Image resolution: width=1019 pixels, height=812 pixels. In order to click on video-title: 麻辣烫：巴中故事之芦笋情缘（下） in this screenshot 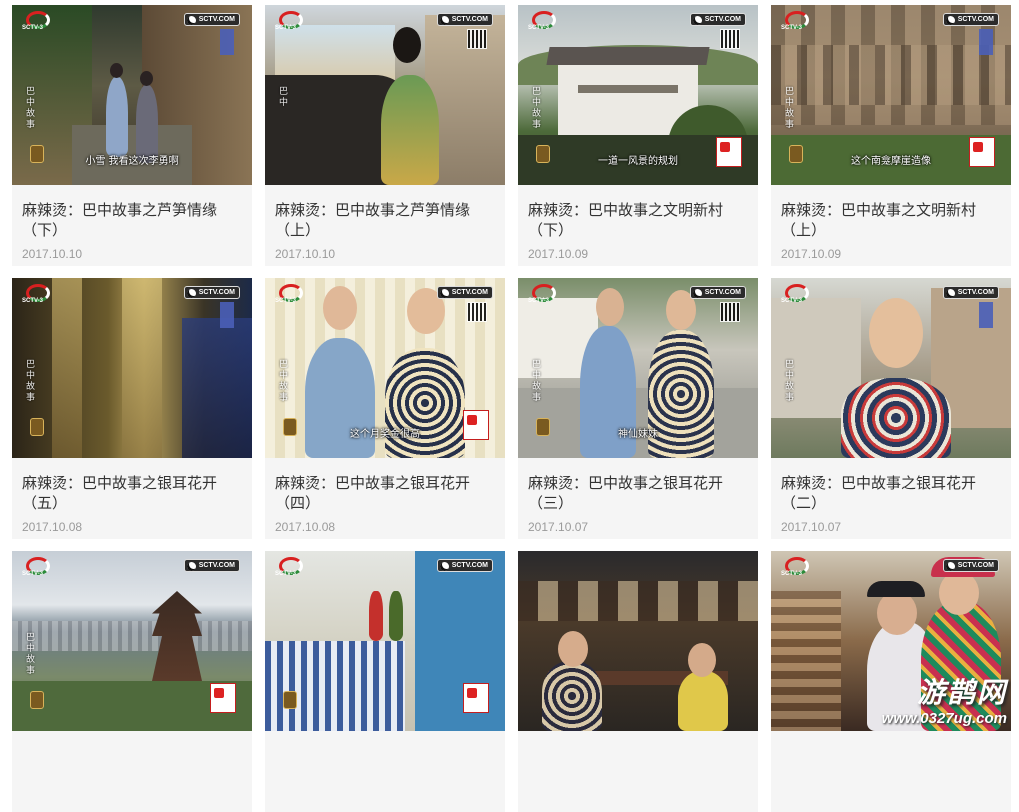, I will do `click(132, 220)`.